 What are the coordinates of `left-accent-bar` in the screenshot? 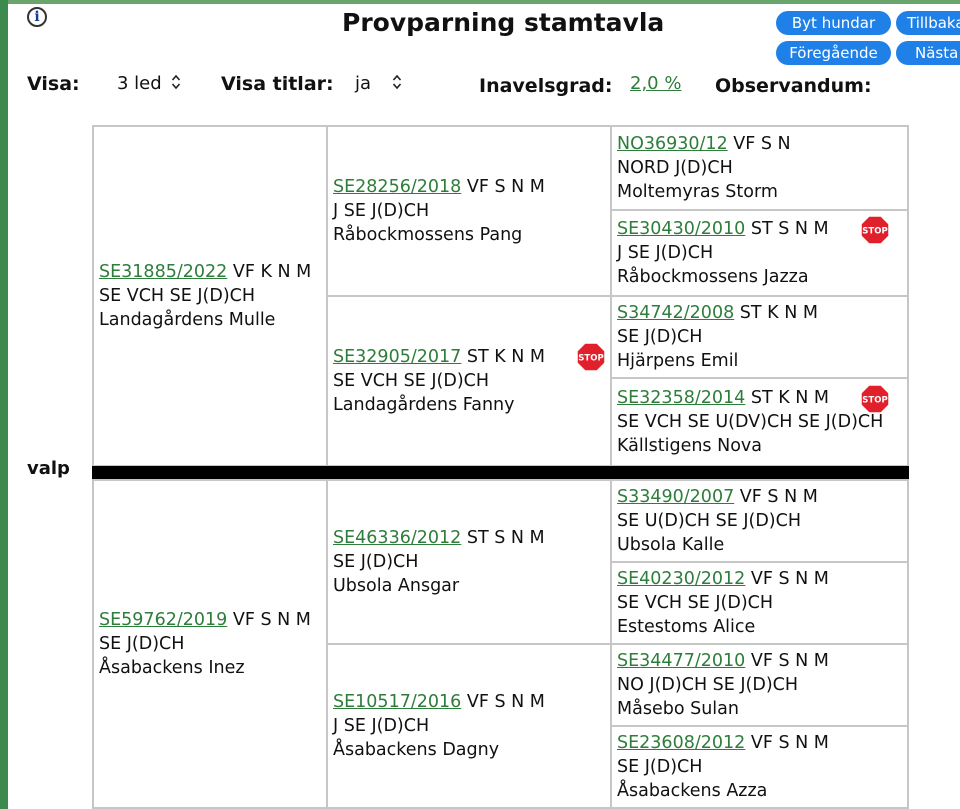 It's located at (4, 404).